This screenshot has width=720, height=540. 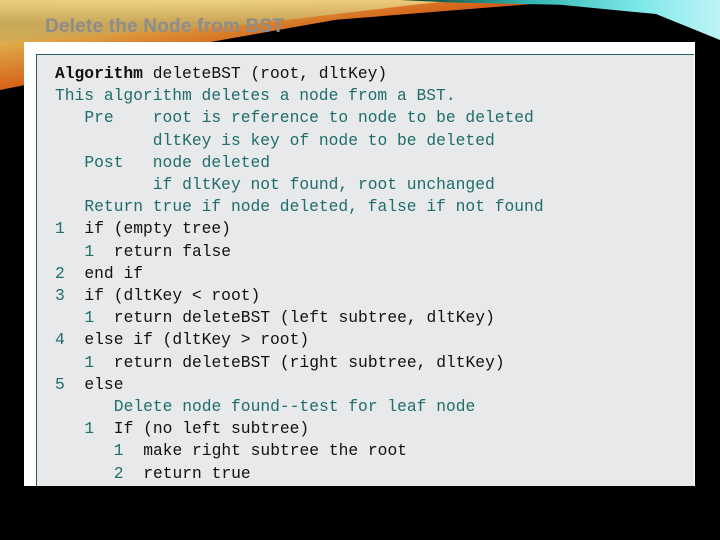 What do you see at coordinates (289, 184) in the screenshot?
I see `algorithm-comment: if dltKey not found, root unchanged` at bounding box center [289, 184].